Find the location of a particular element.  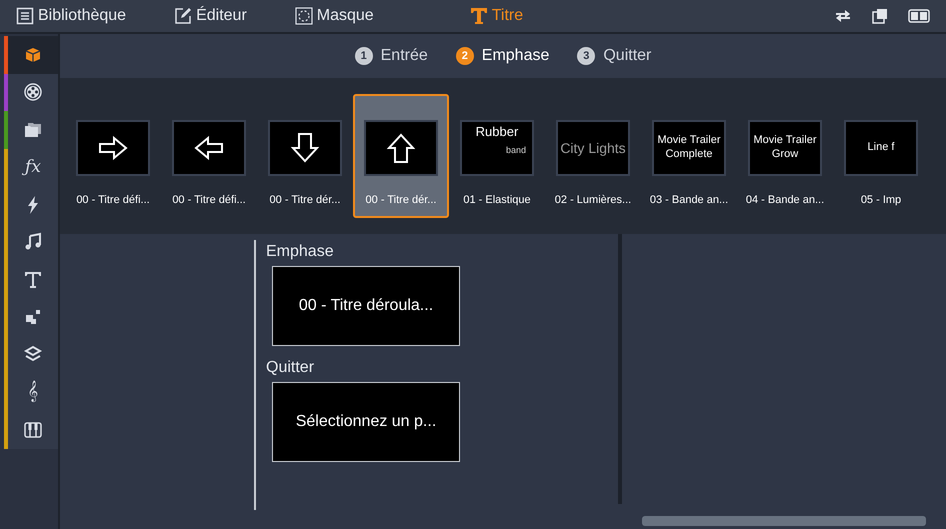

music-note-icon is located at coordinates (33, 242).